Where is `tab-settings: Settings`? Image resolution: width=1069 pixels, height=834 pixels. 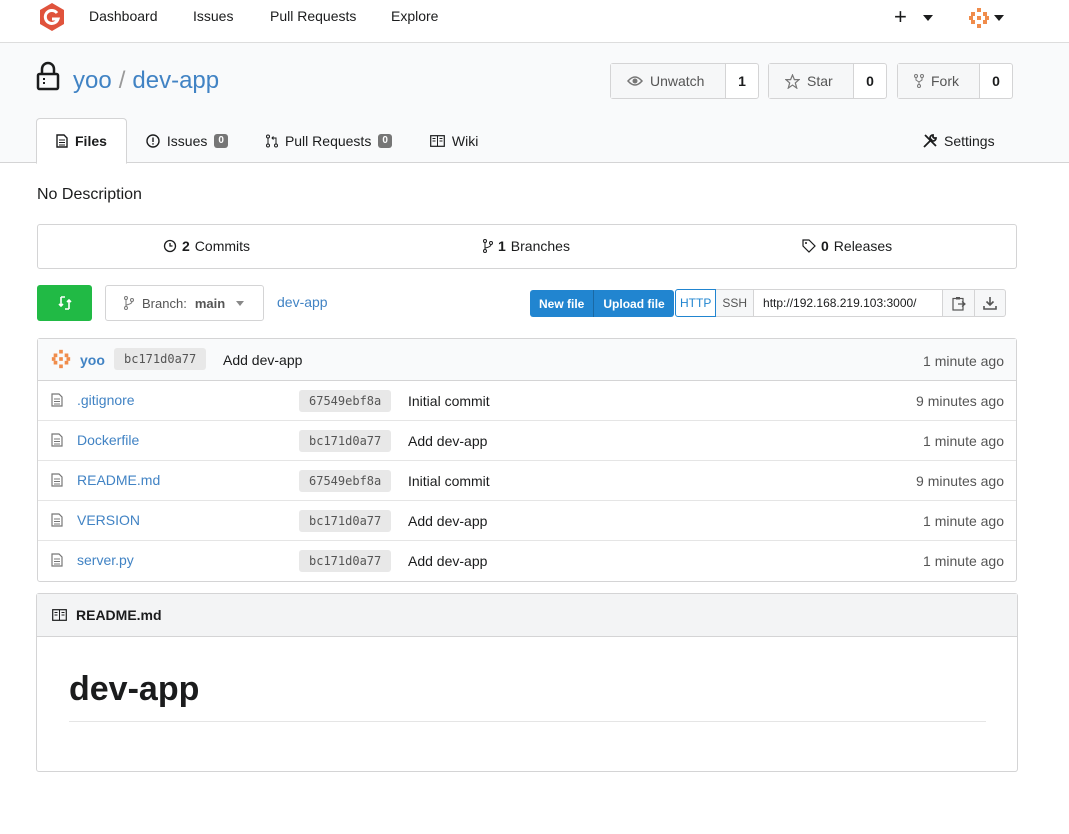
tab-settings: Settings is located at coordinates (958, 141).